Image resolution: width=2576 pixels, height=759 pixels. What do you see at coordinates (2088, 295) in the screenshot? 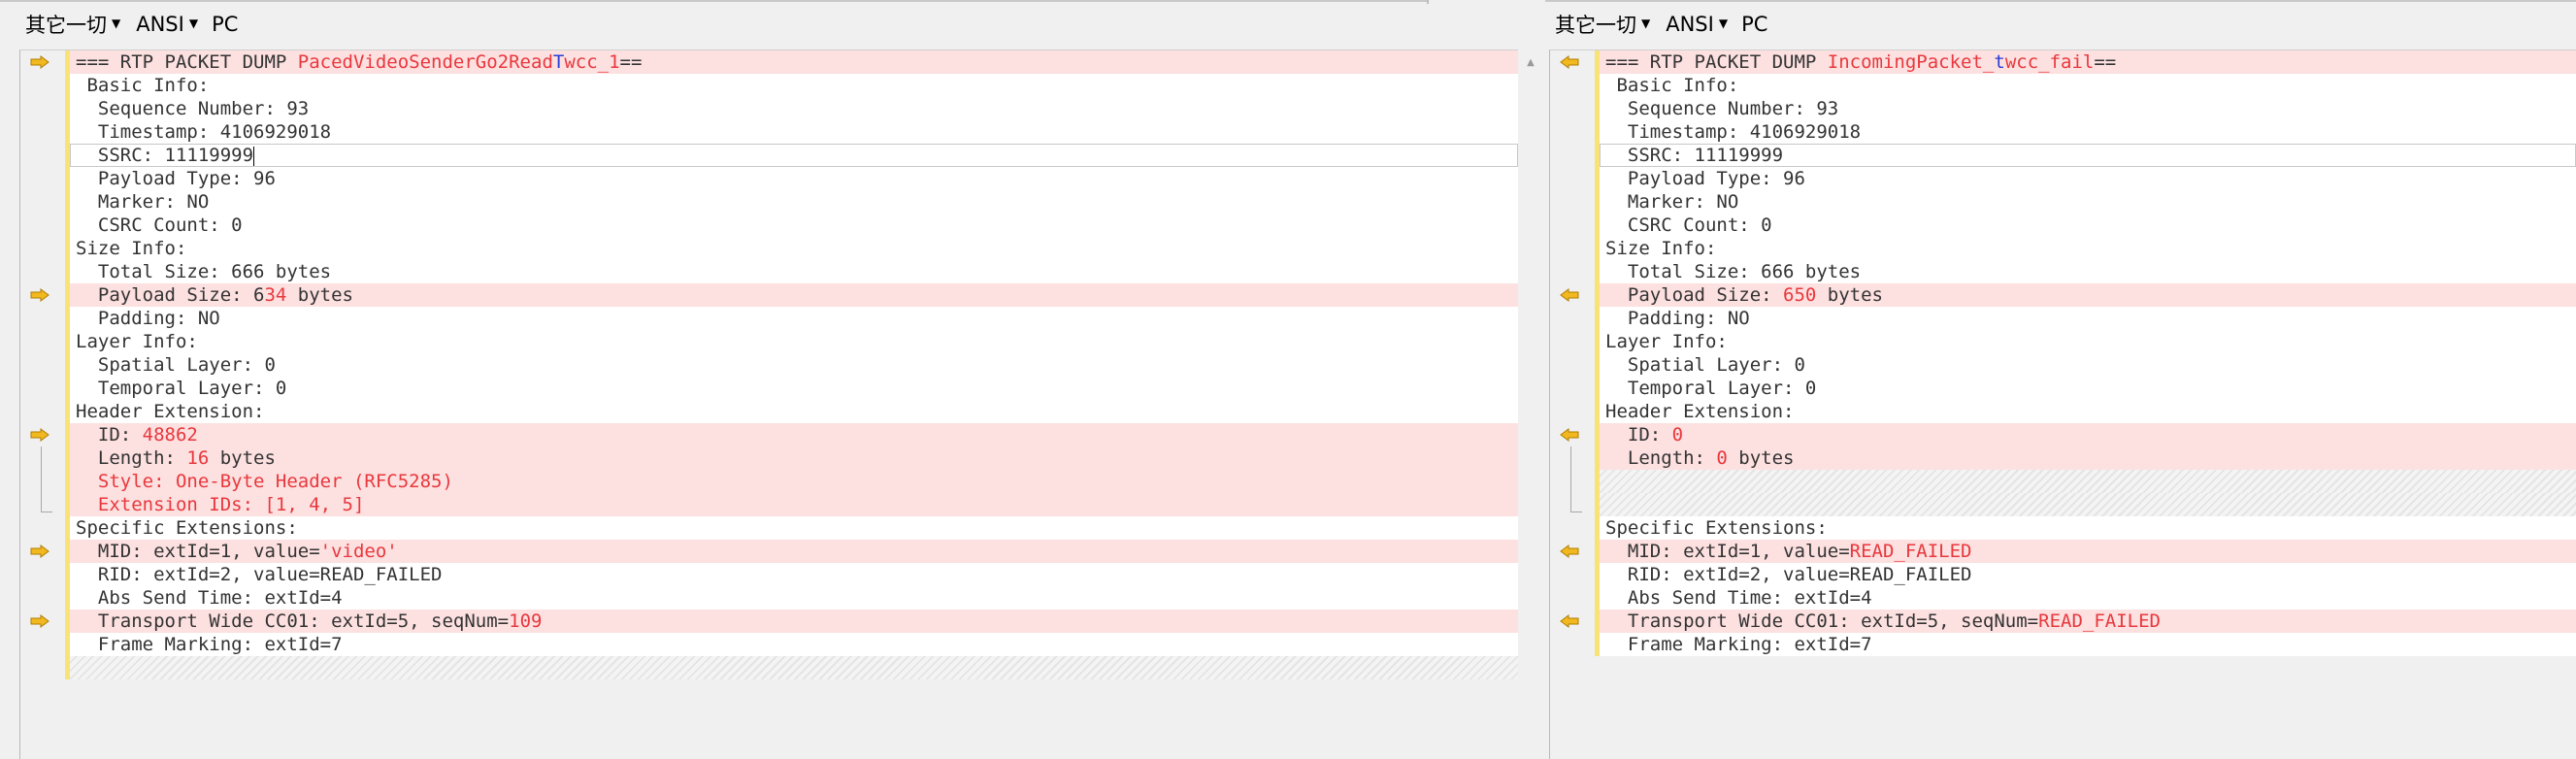
I see `diff-line: Payload Size: 650 bytes` at bounding box center [2088, 295].